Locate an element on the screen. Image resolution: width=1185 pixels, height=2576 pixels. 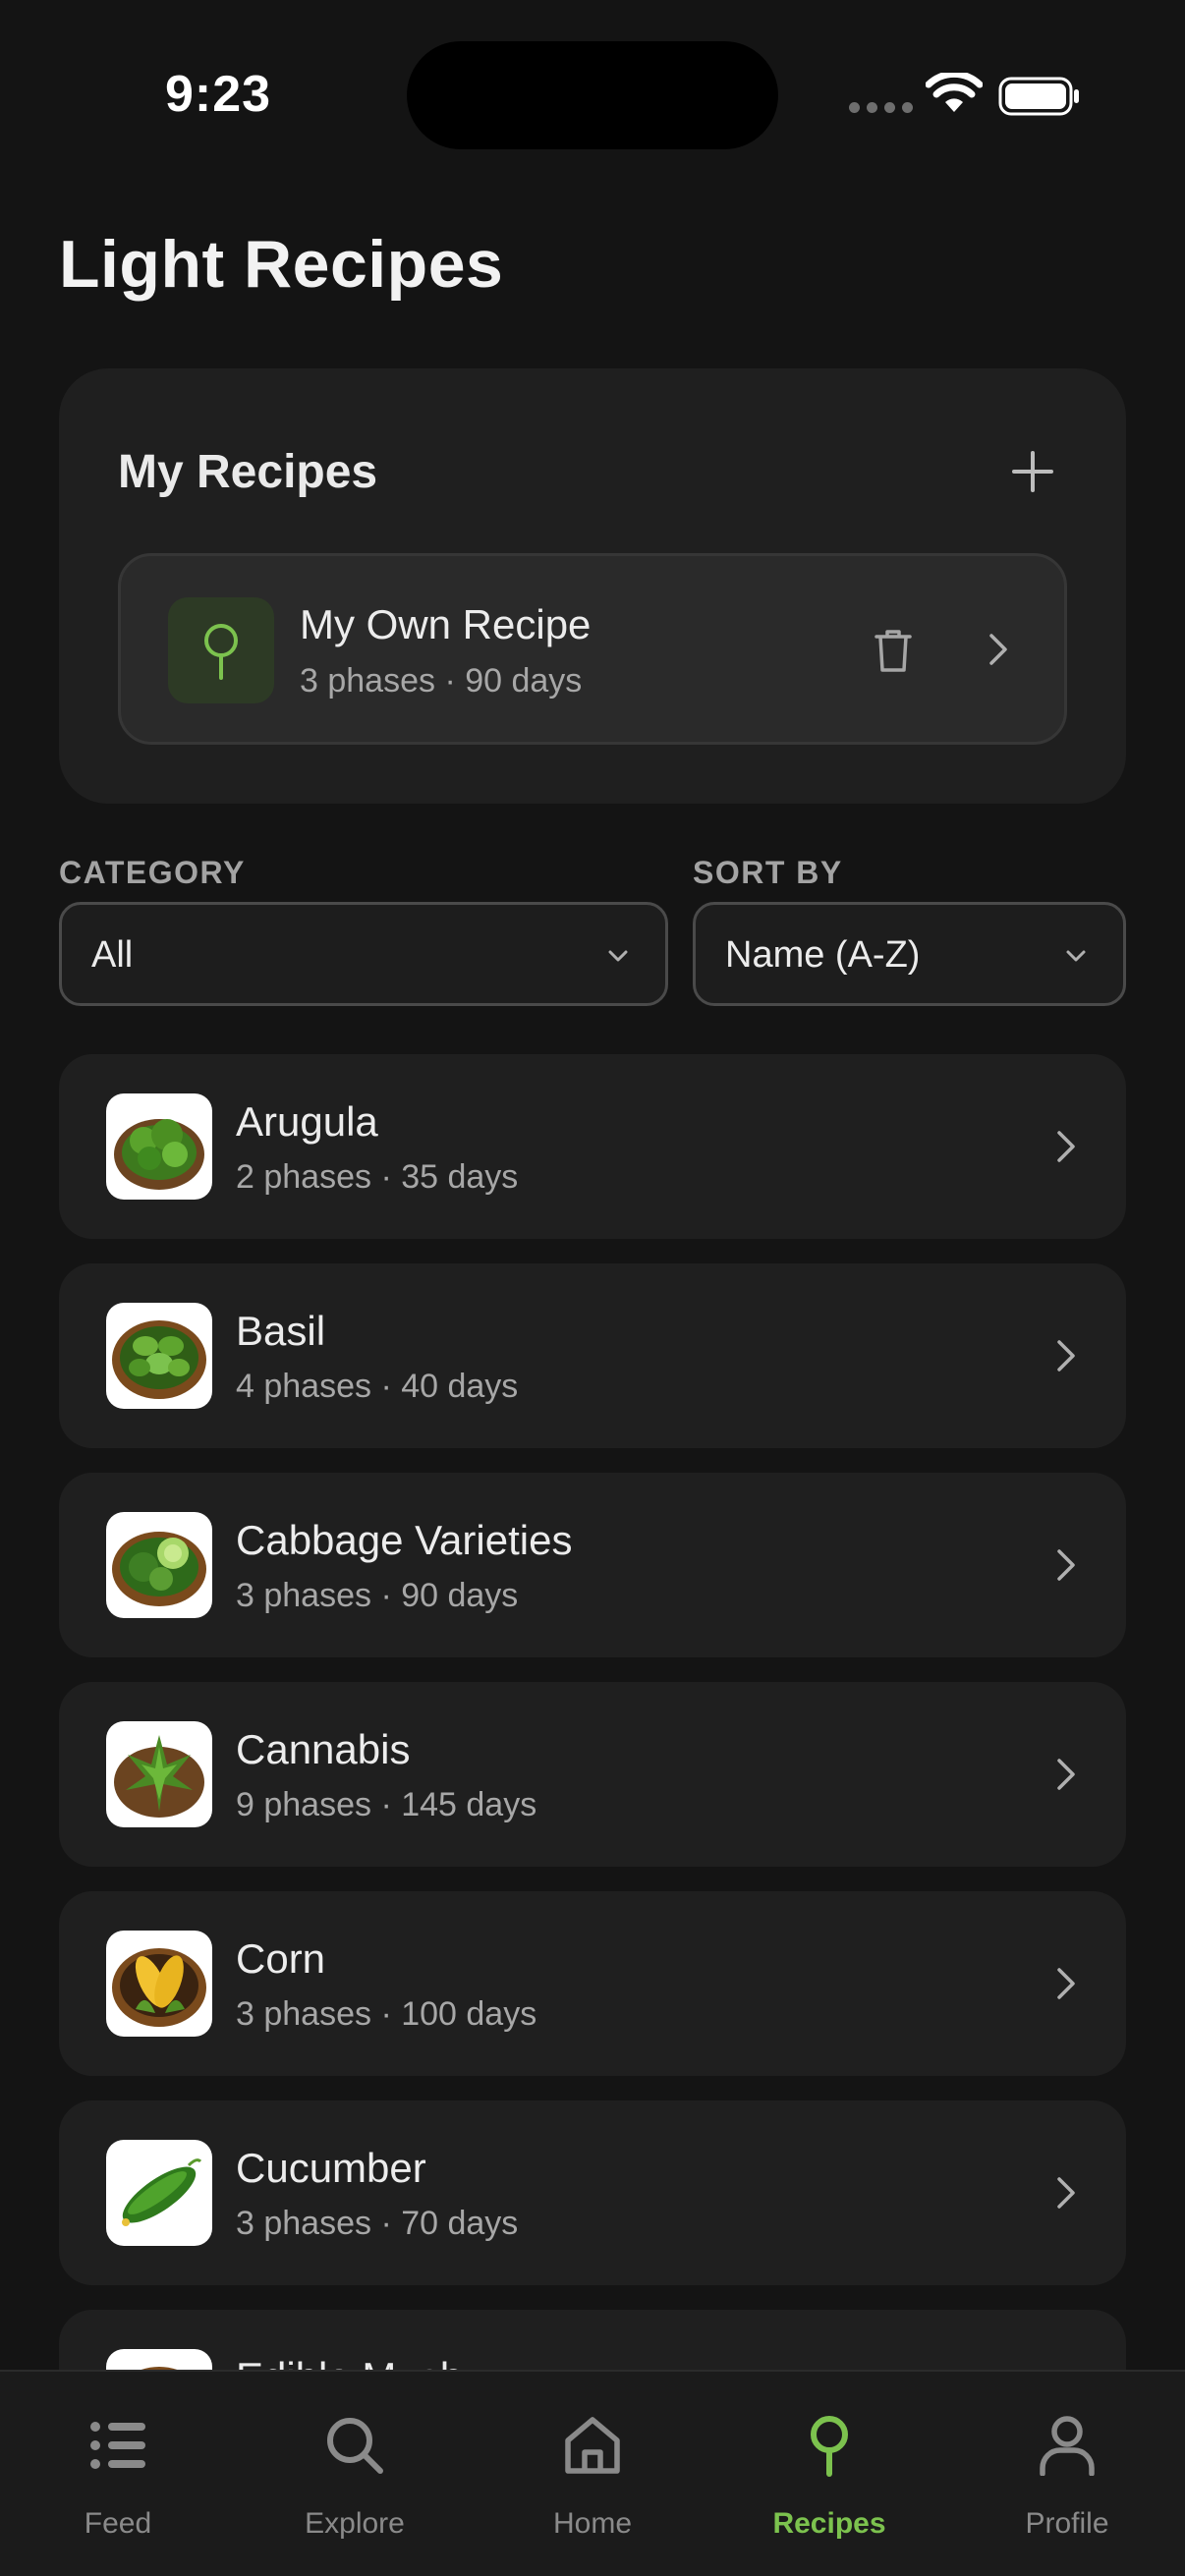
recipe-name: Cucumber is located at coordinates (331, 2168).